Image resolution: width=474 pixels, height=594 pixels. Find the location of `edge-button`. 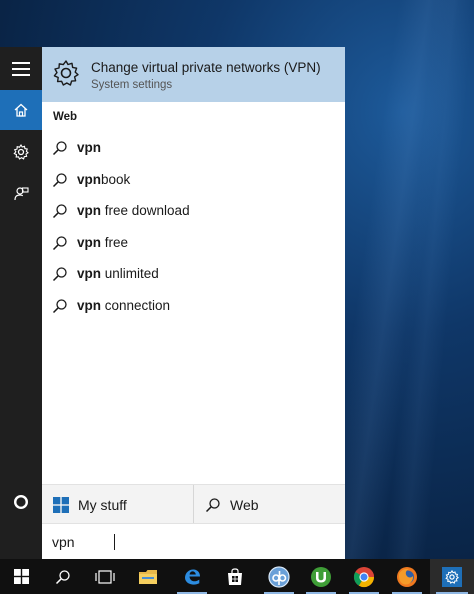

edge-button is located at coordinates (192, 576).